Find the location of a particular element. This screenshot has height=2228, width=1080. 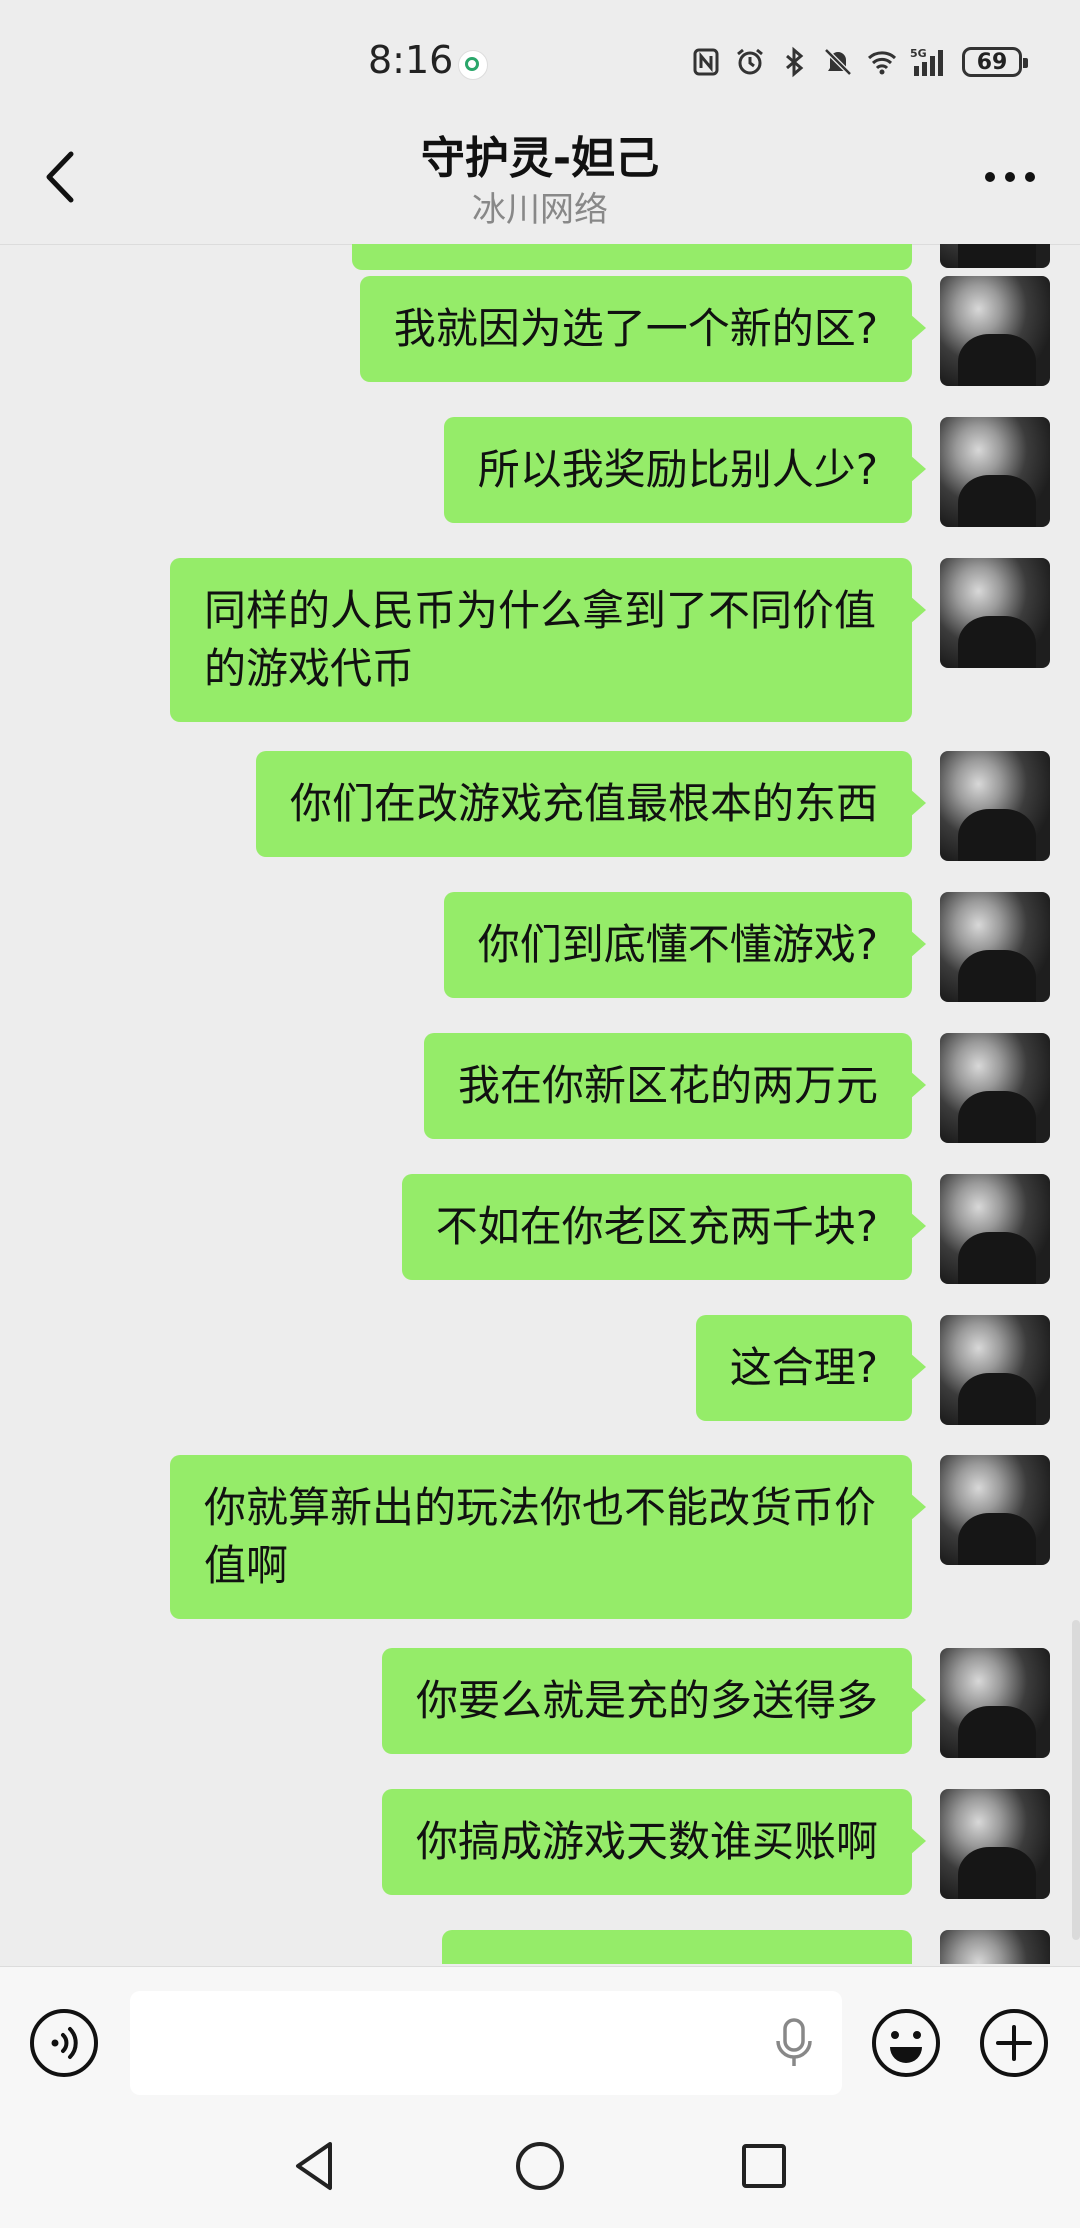

status-time: 8:16 is located at coordinates (411, 60).